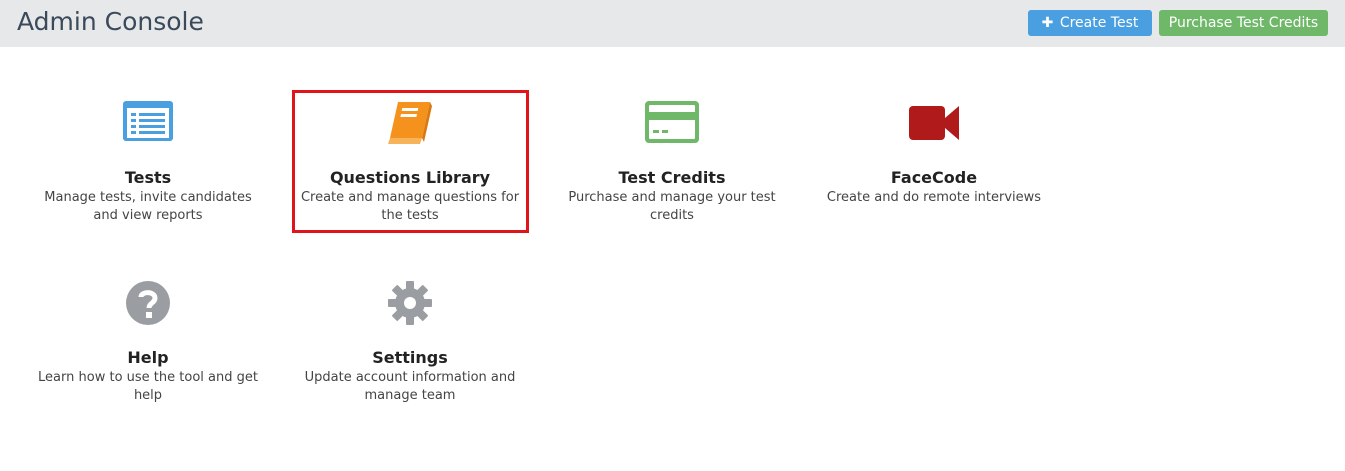 This screenshot has height=471, width=1345. Describe the element at coordinates (110, 21) in the screenshot. I see `page-title: Admin Console` at that location.